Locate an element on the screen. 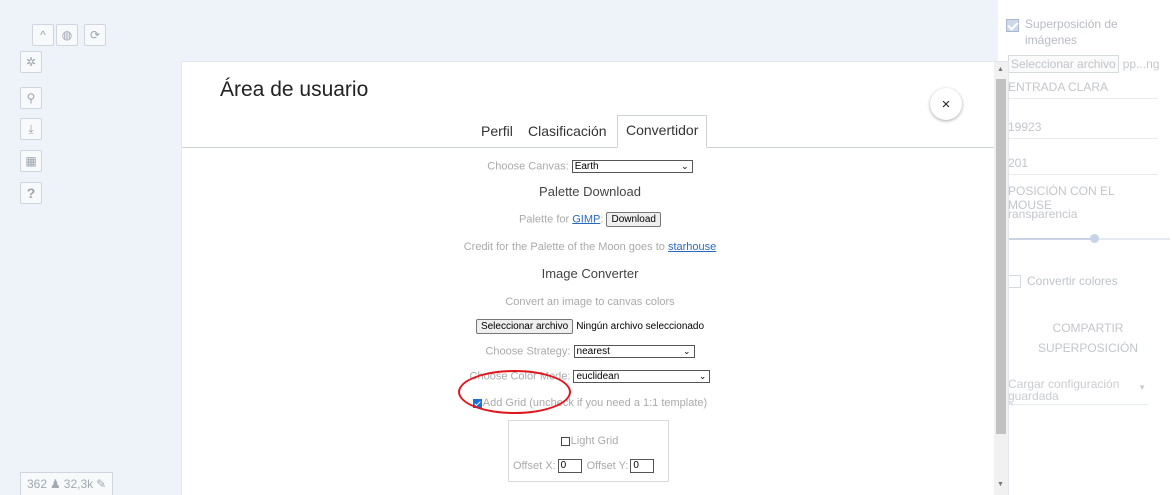 The width and height of the screenshot is (1172, 495). canvas-select: Earth ⌄ is located at coordinates (632, 166).